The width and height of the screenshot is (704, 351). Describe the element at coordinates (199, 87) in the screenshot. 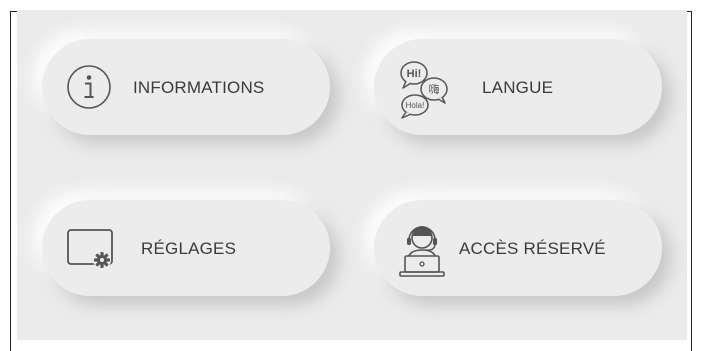

I see `informations-label: INFORMATIONS` at that location.